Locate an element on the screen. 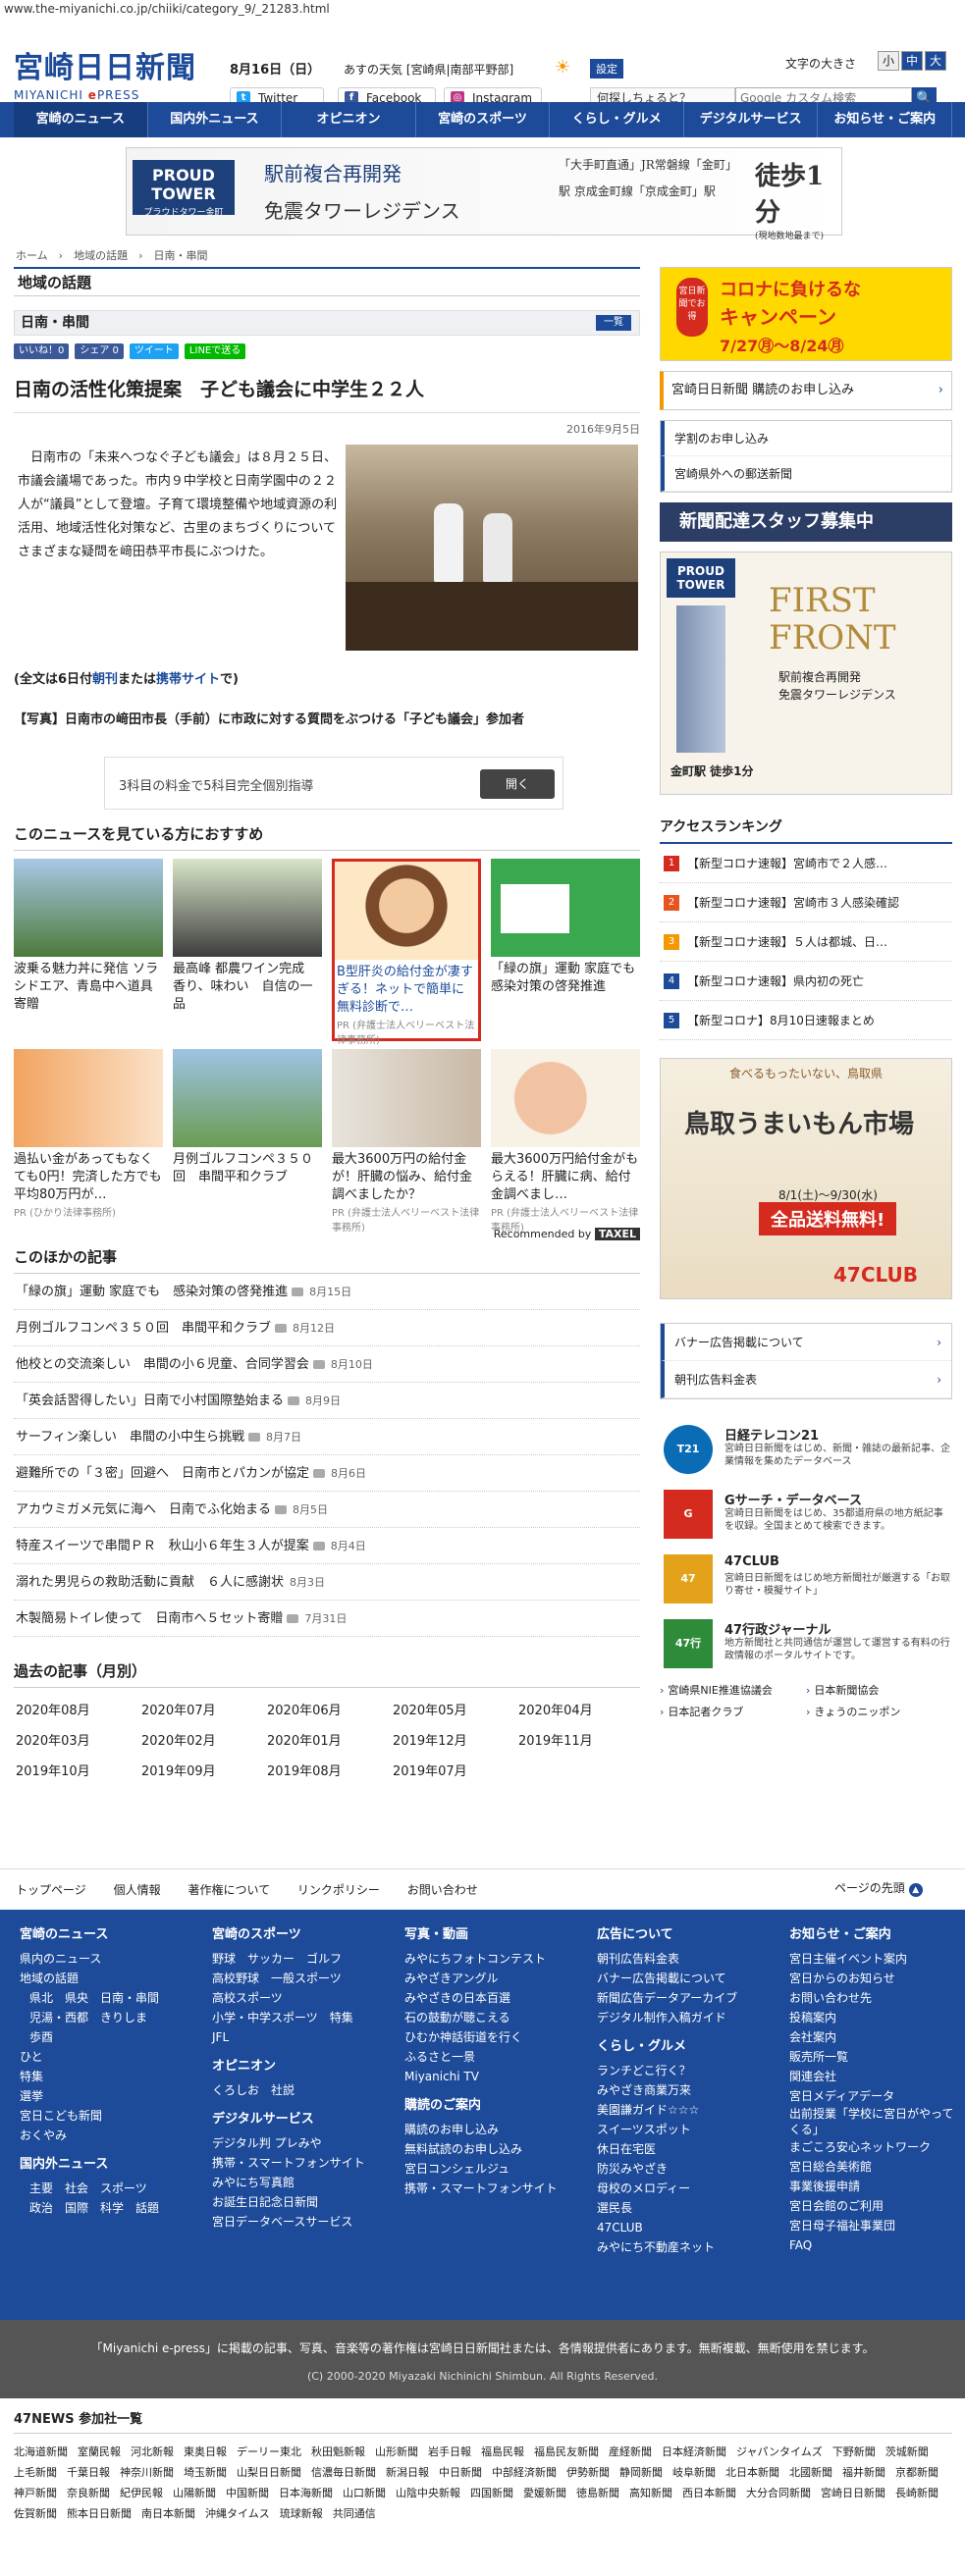 Image resolution: width=965 pixels, height=2576 pixels. footer-link: みやにちフォトコンテスト is located at coordinates (481, 1959).